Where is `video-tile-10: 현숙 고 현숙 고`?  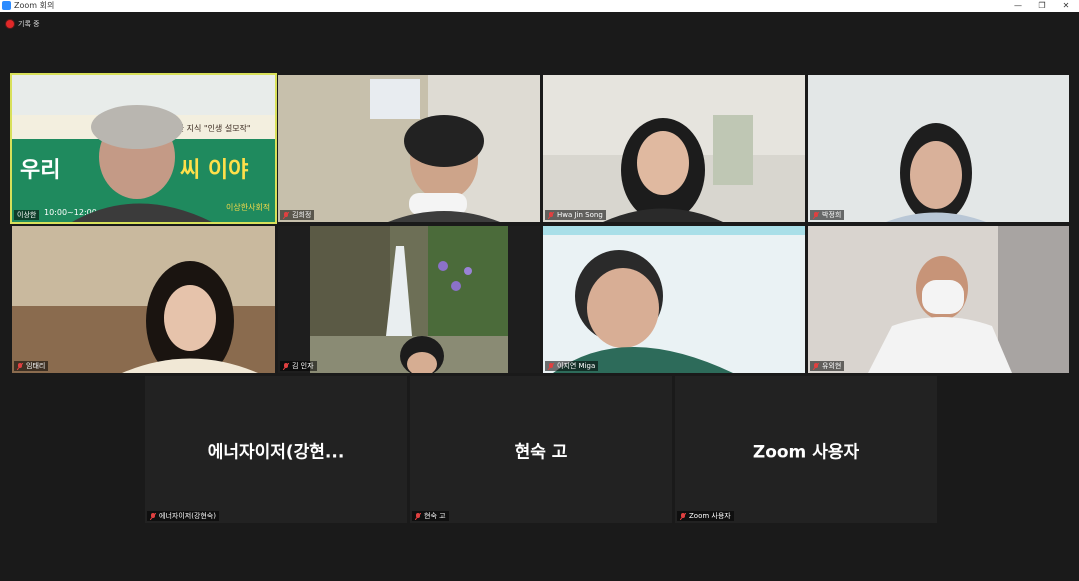
video-tile-10: 현숙 고 현숙 고 is located at coordinates (541, 449).